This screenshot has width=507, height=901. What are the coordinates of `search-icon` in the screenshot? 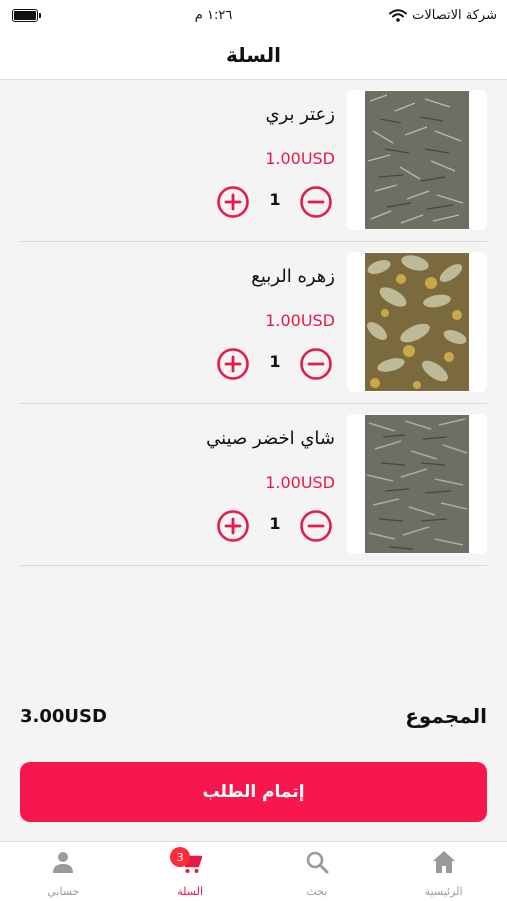 It's located at (317, 862).